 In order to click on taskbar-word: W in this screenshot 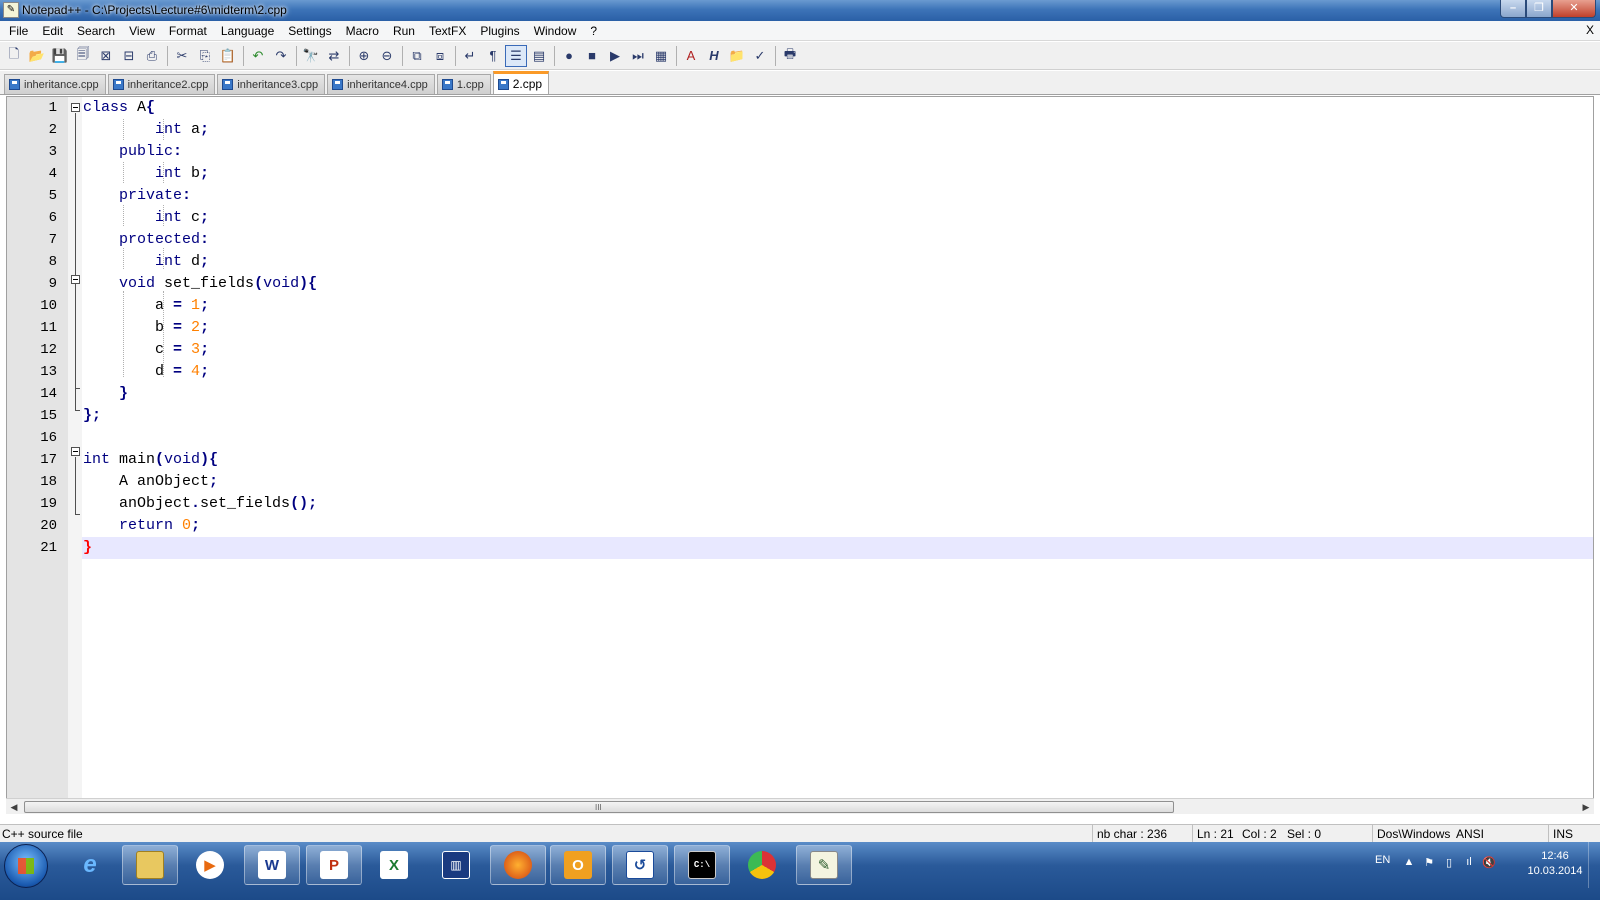, I will do `click(272, 865)`.